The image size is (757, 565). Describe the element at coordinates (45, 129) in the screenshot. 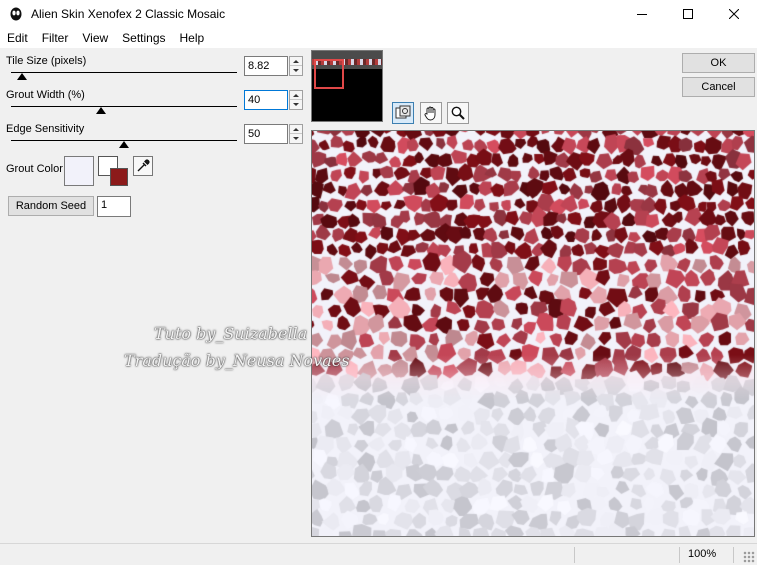

I see `edge-sensitivity-label: Edge Sensitivity` at that location.